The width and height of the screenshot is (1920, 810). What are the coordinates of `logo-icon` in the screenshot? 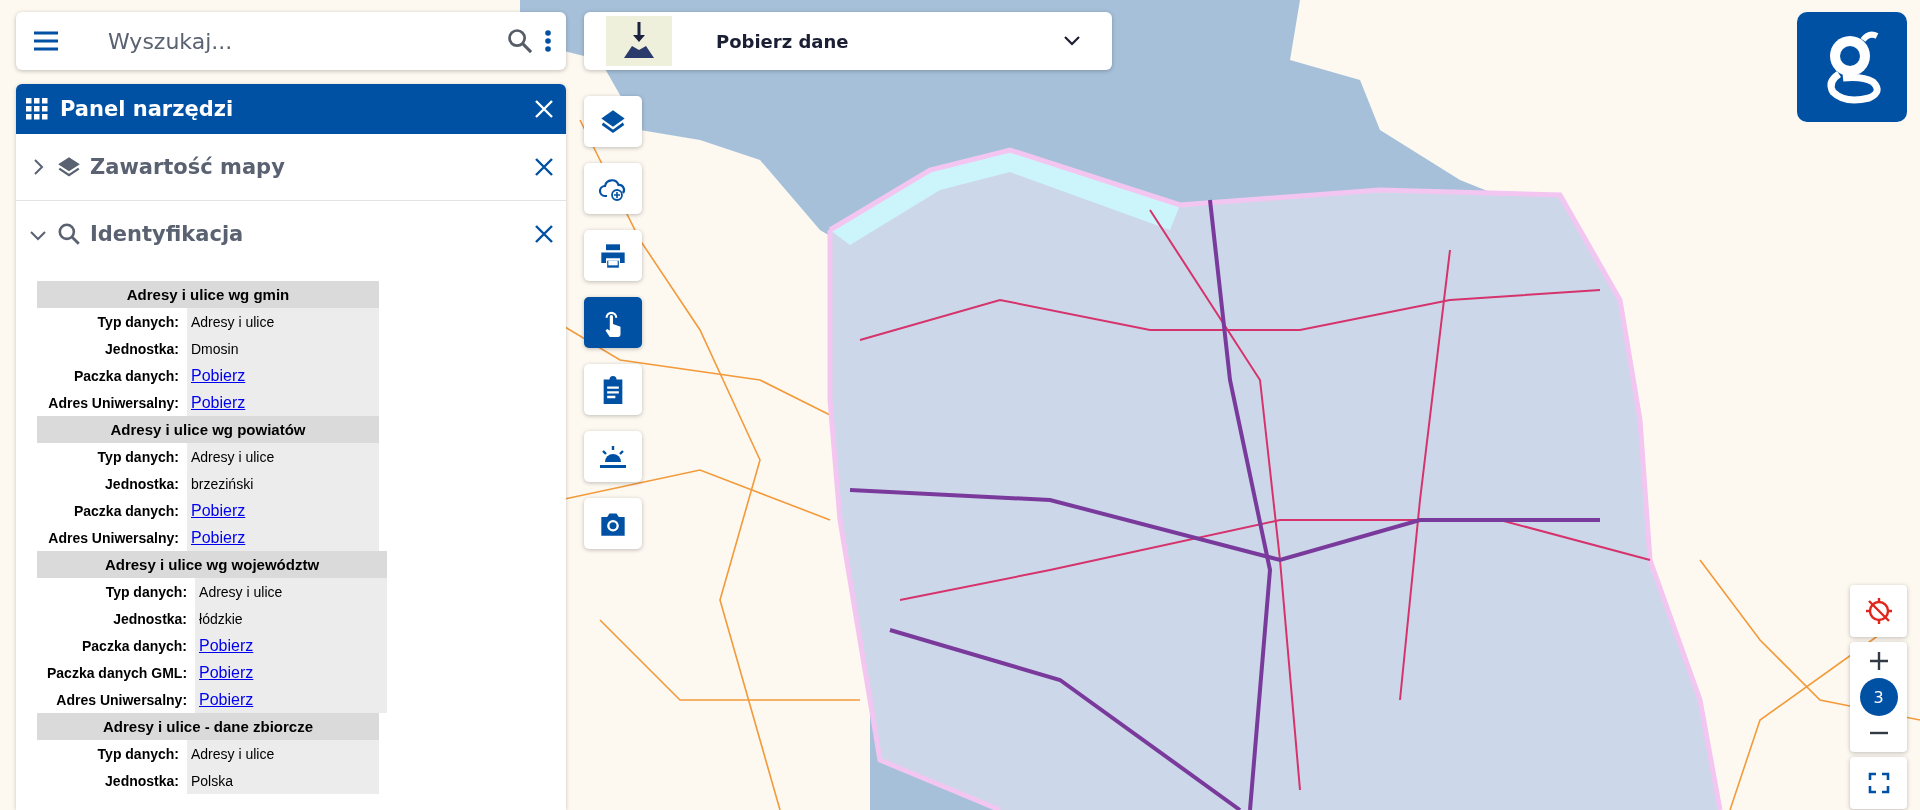 It's located at (1852, 67).